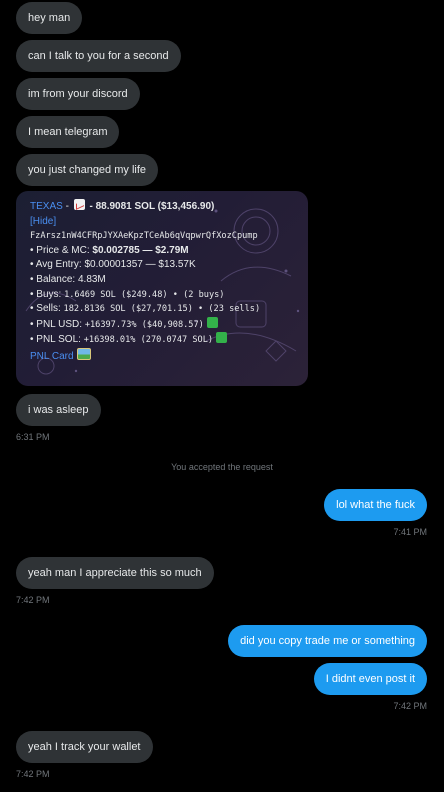  I want to click on pnl-sol-label: • PNL SOL:, so click(57, 340).